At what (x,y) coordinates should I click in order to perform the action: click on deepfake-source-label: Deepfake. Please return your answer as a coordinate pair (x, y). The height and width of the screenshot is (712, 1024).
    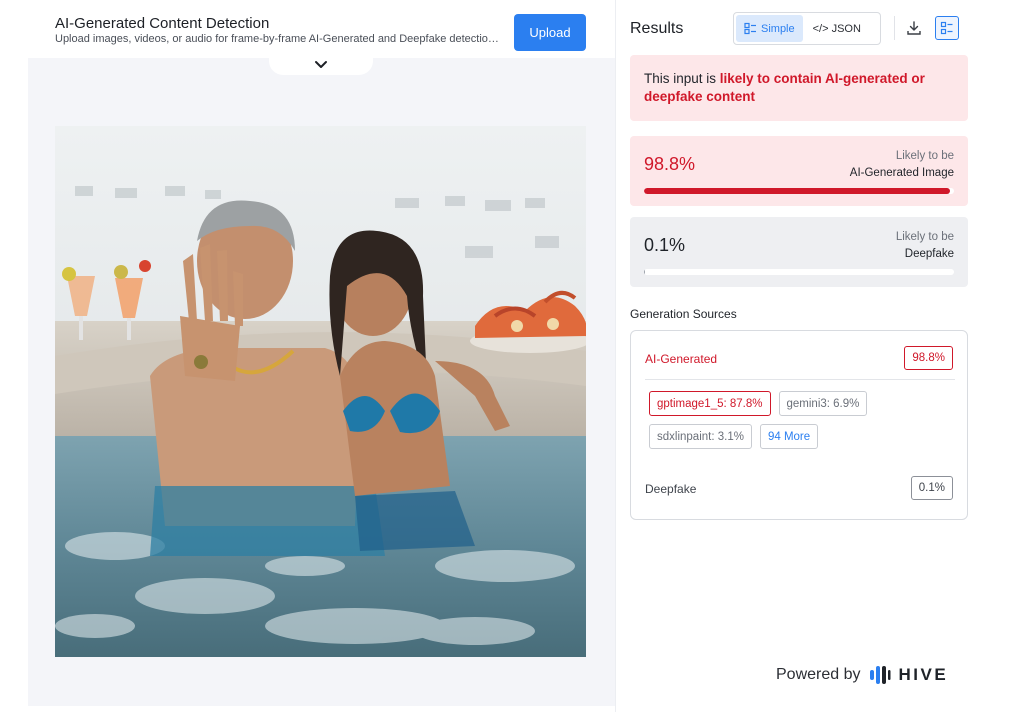
    Looking at the image, I should click on (671, 489).